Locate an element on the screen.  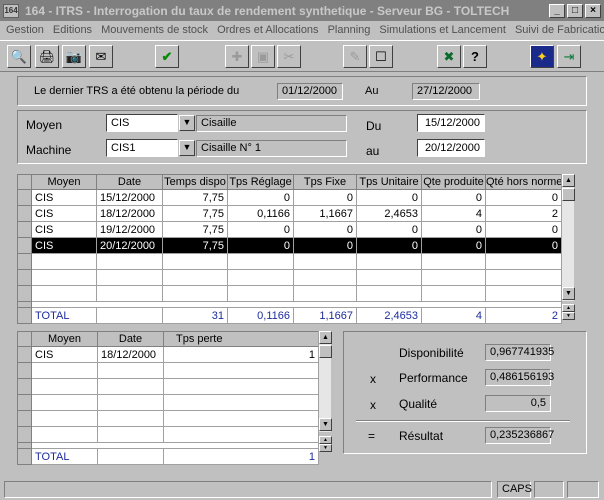
table-row: CIS 18/12/2000 1 is located at coordinates (168, 354).